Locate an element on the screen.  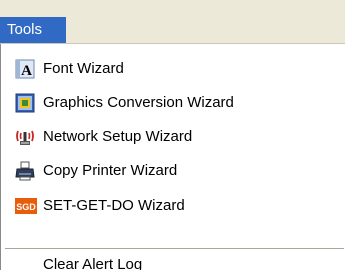
menu-item-label: Font Wizard is located at coordinates (83, 68).